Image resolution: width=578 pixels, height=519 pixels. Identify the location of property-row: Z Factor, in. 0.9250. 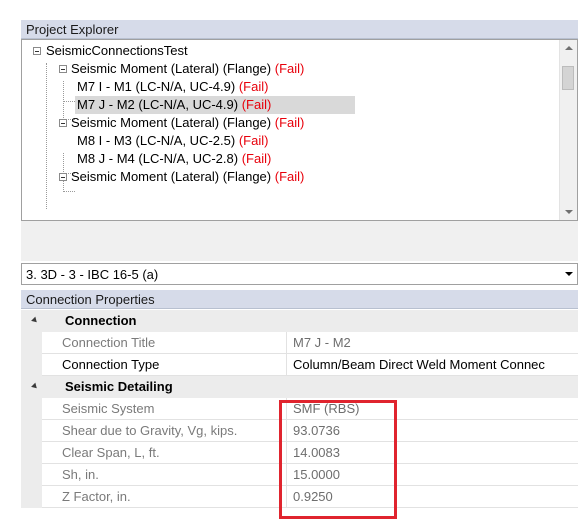
(299, 497).